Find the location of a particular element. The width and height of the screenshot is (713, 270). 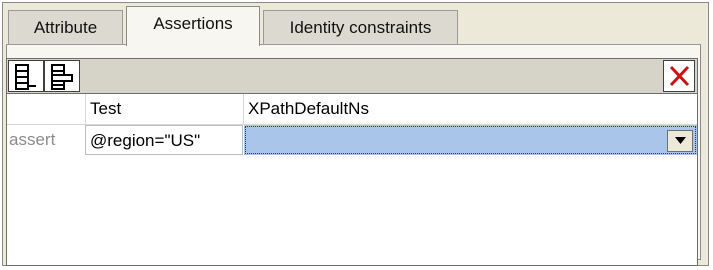

delete-row-button is located at coordinates (679, 76).